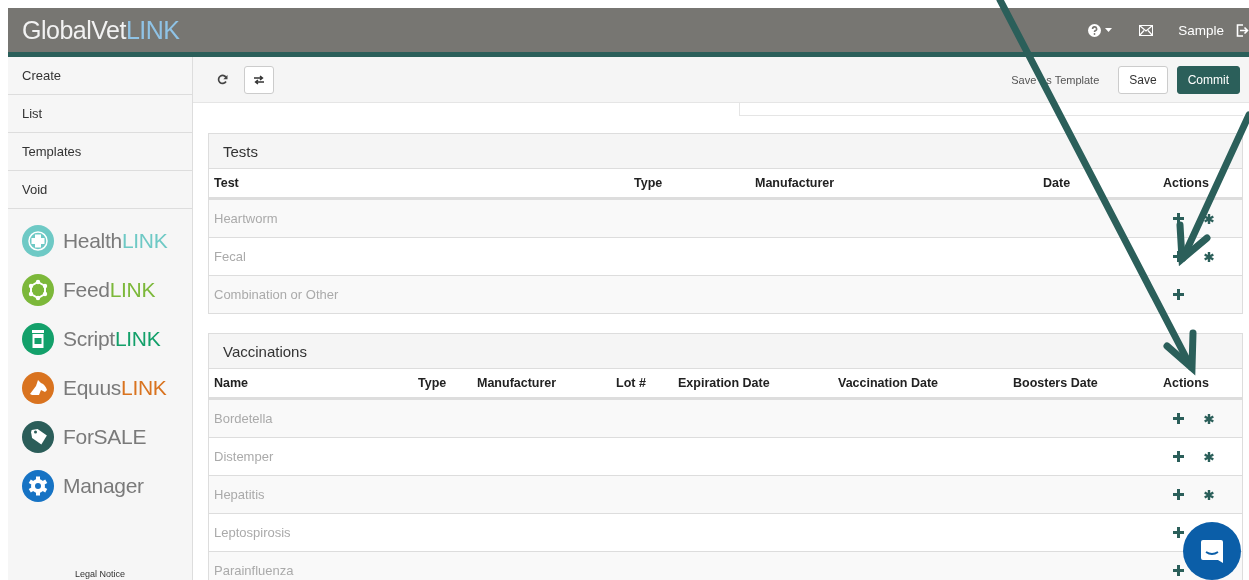  Describe the element at coordinates (231, 383) in the screenshot. I see `column-header: Name` at that location.